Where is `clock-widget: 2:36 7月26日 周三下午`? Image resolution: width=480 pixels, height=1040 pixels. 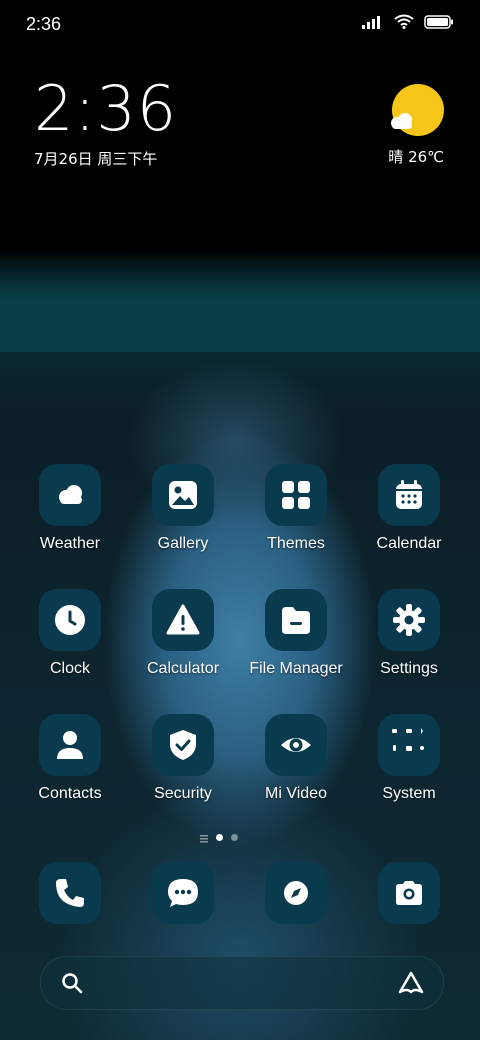 clock-widget: 2:36 7月26日 周三下午 is located at coordinates (105, 123).